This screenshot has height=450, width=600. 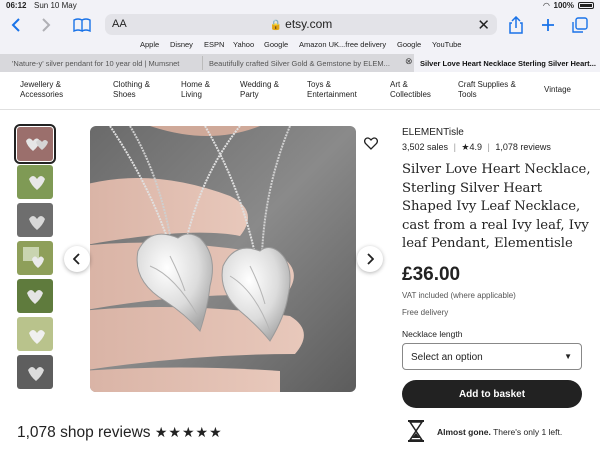 I want to click on book-icon, so click(x=82, y=25).